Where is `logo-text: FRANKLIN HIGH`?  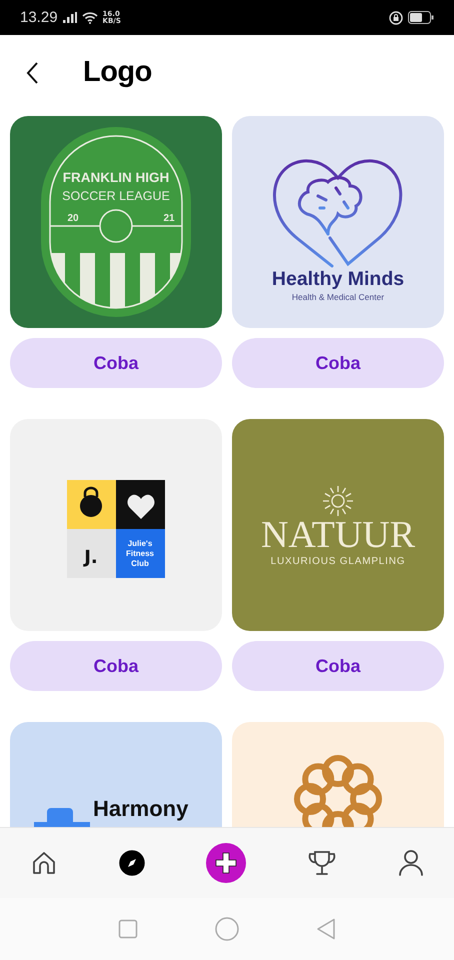
logo-text: FRANKLIN HIGH is located at coordinates (116, 177).